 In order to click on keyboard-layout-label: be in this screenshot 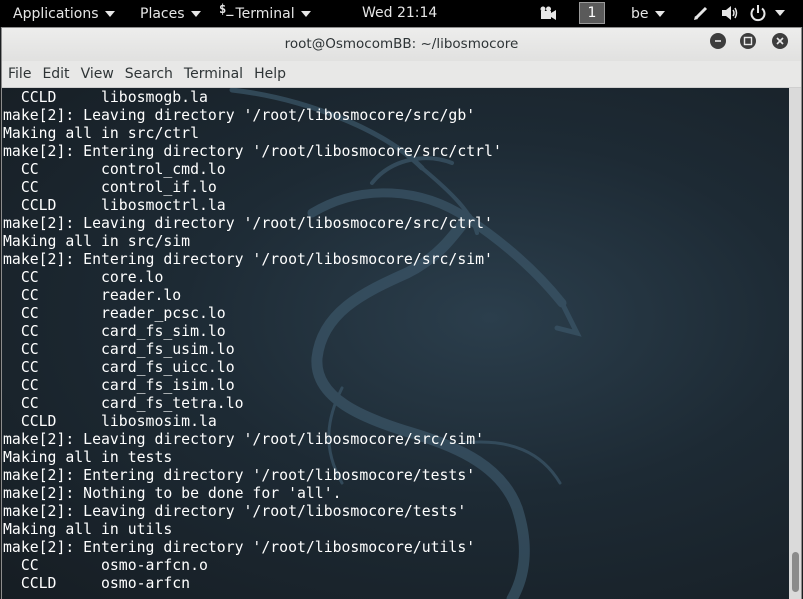, I will do `click(640, 13)`.